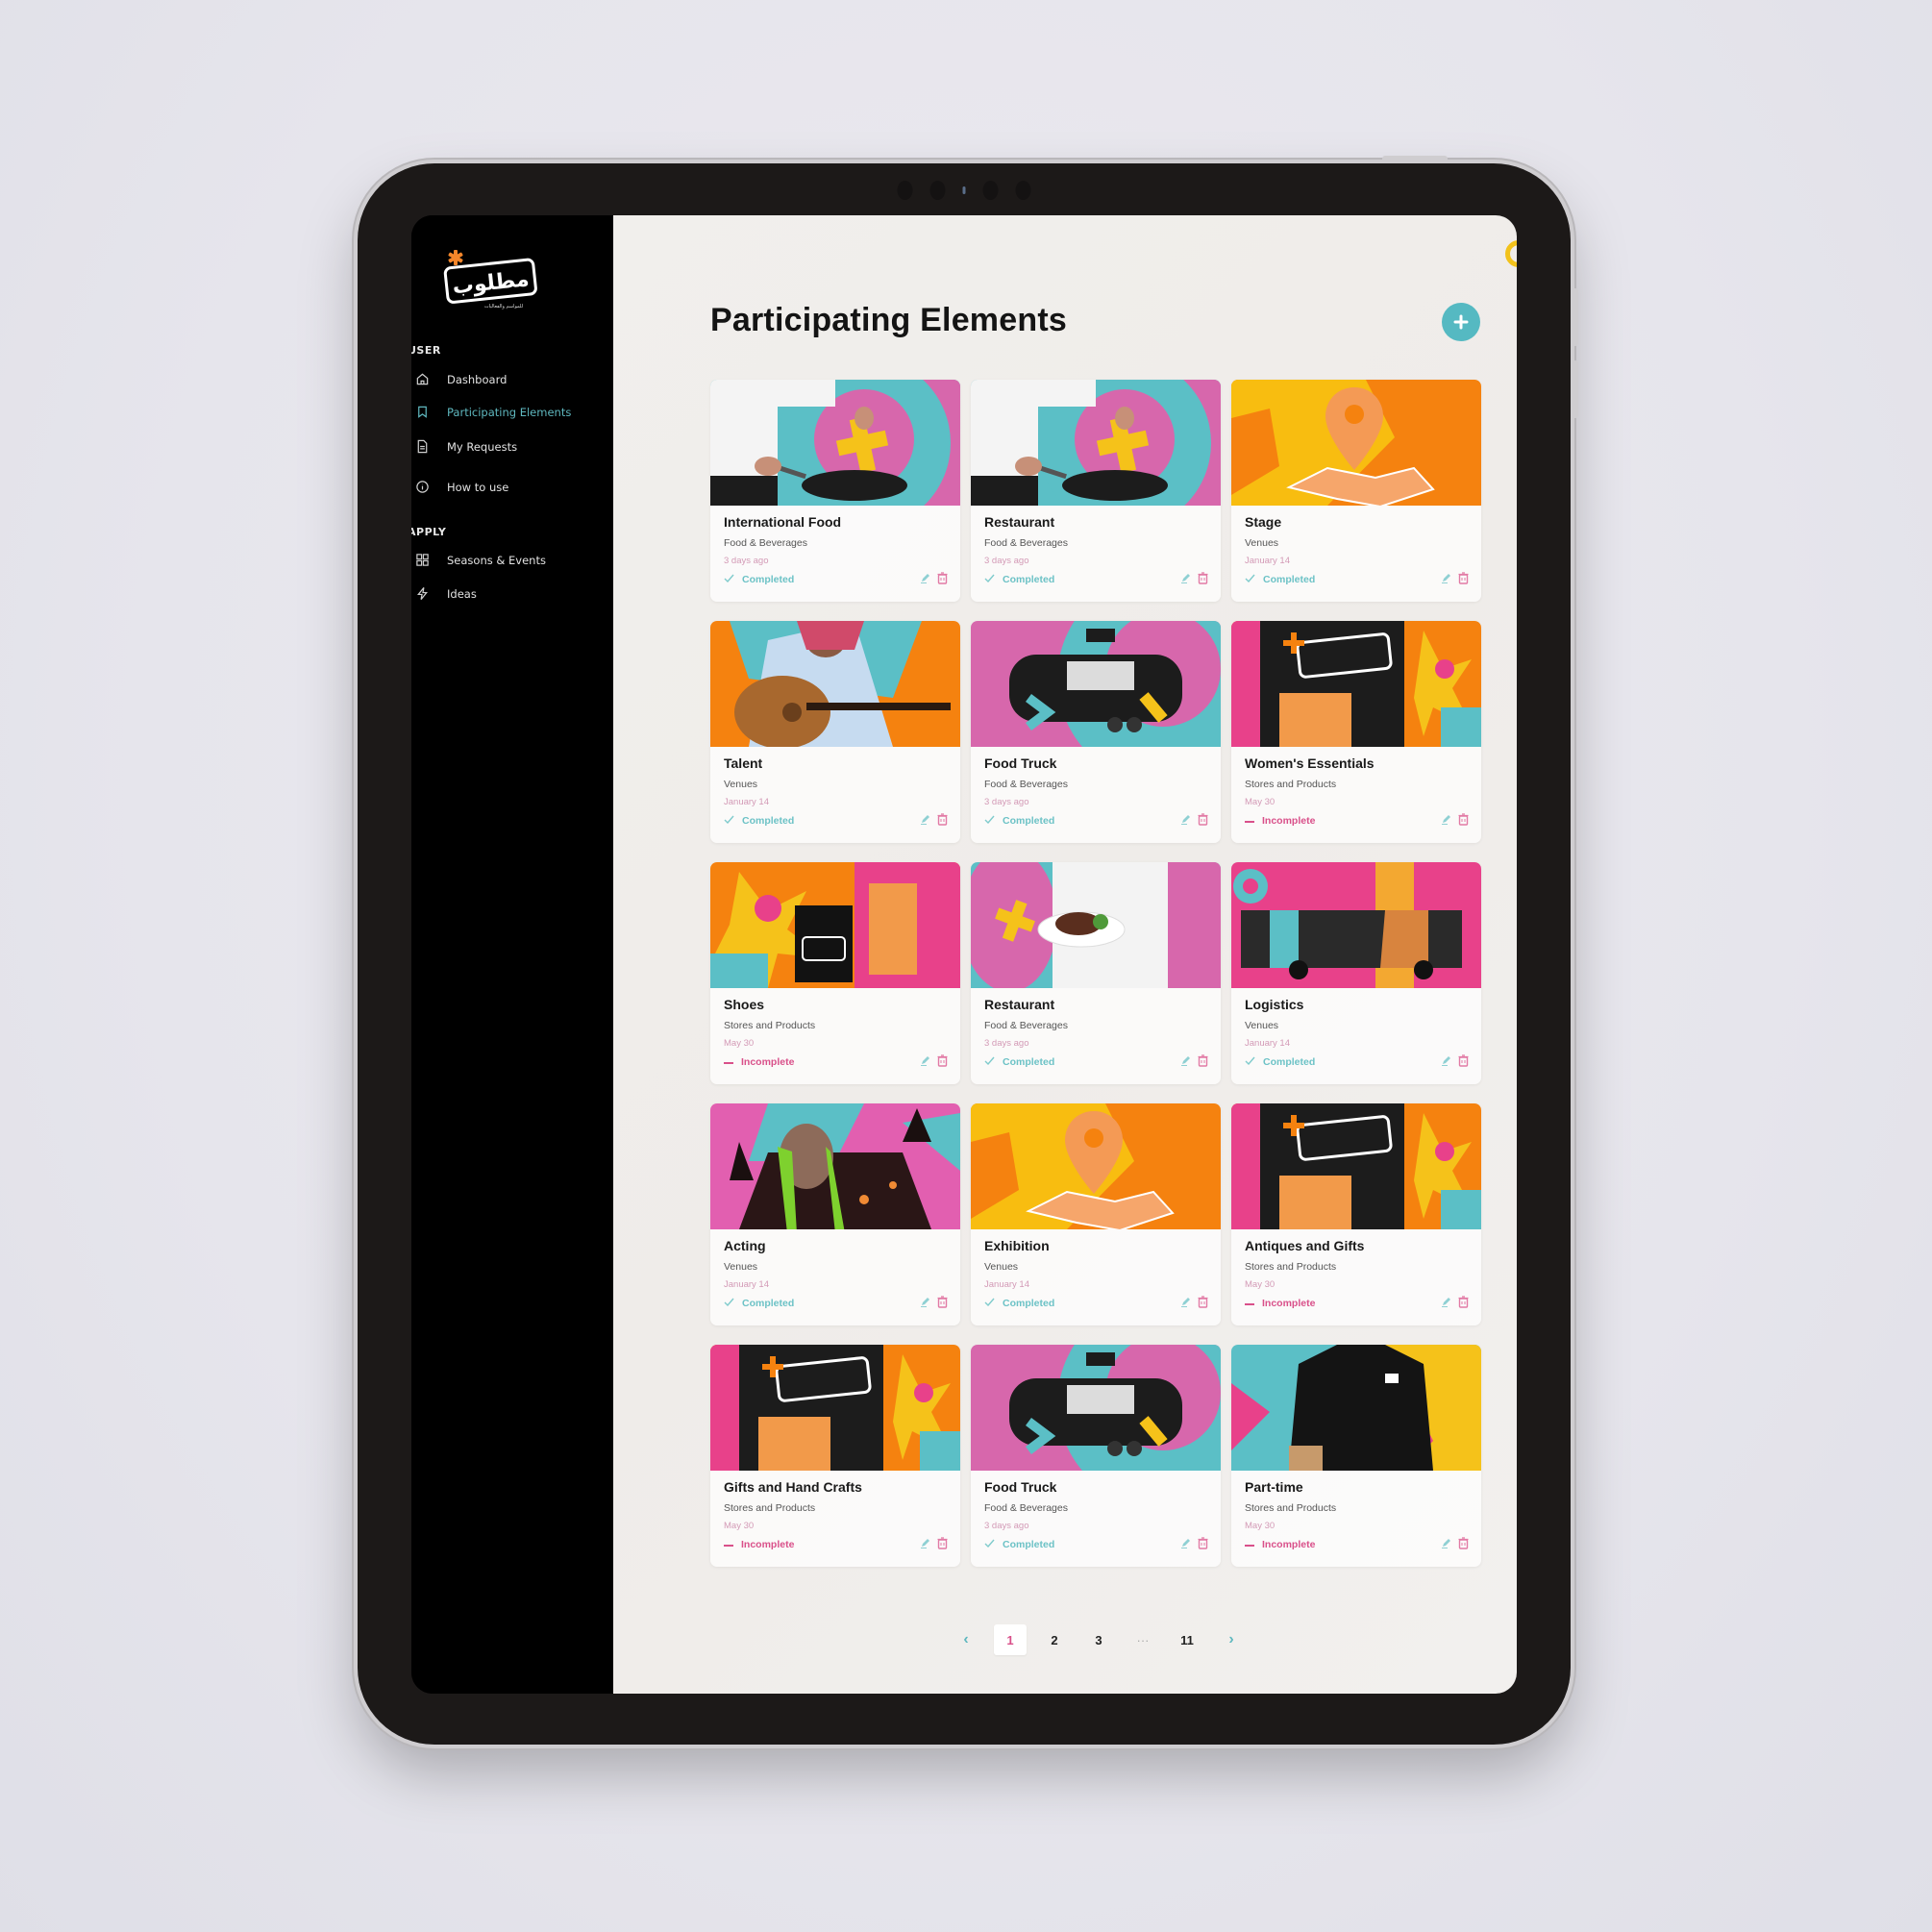  Describe the element at coordinates (423, 593) in the screenshot. I see `lightning-icon` at that location.